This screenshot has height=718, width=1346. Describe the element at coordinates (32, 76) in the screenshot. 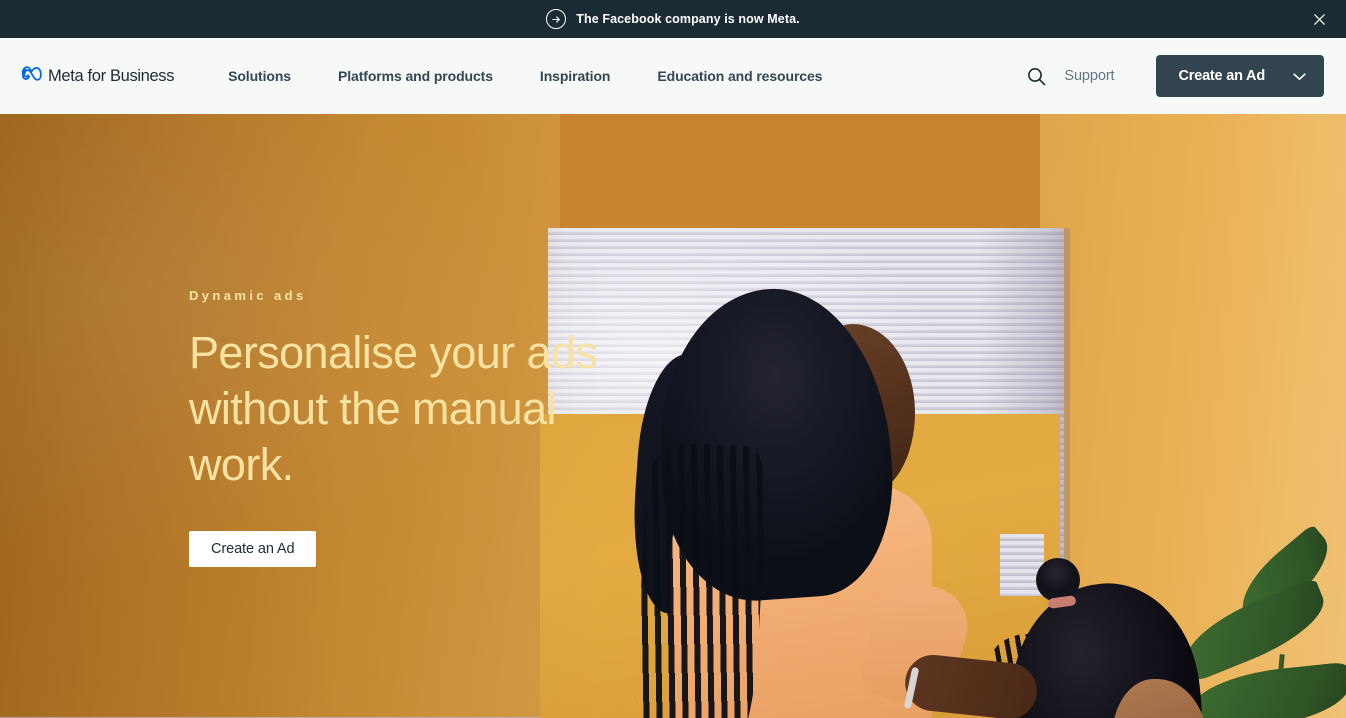

I see `meta-infinity-logo-icon` at that location.